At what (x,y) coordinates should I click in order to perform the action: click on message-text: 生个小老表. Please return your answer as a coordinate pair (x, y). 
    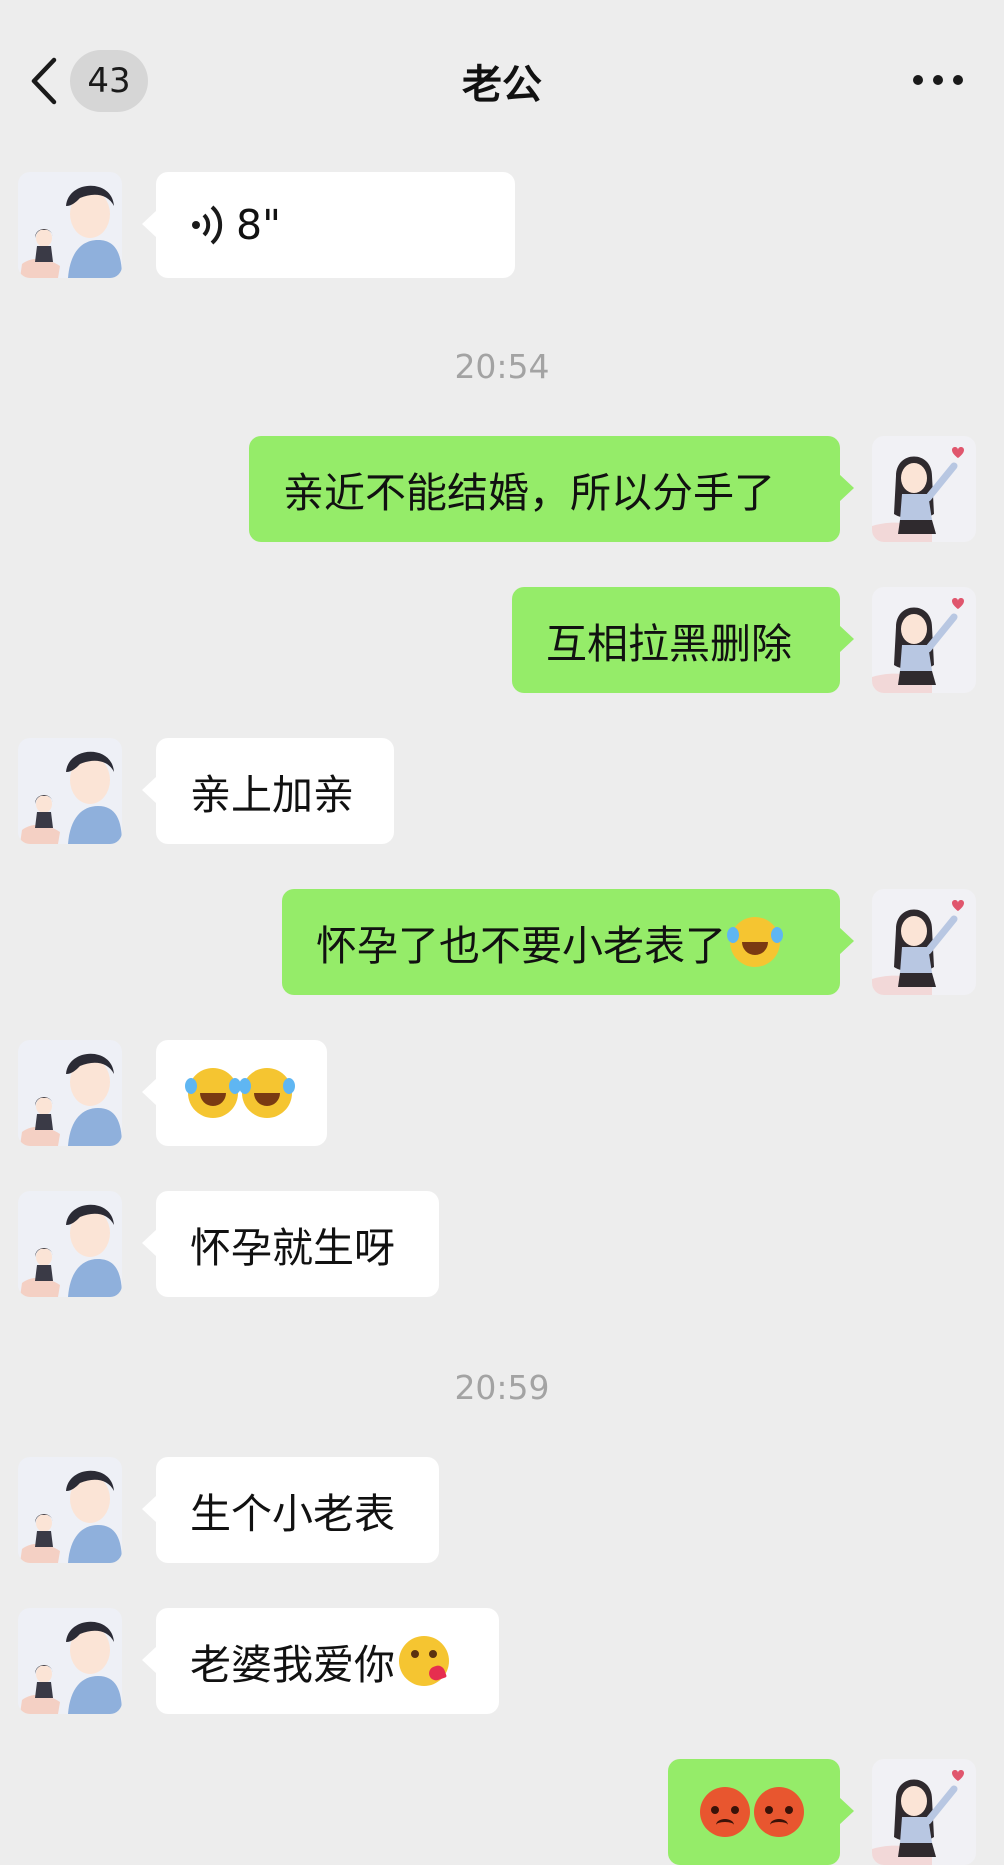
    Looking at the image, I should click on (292, 1514).